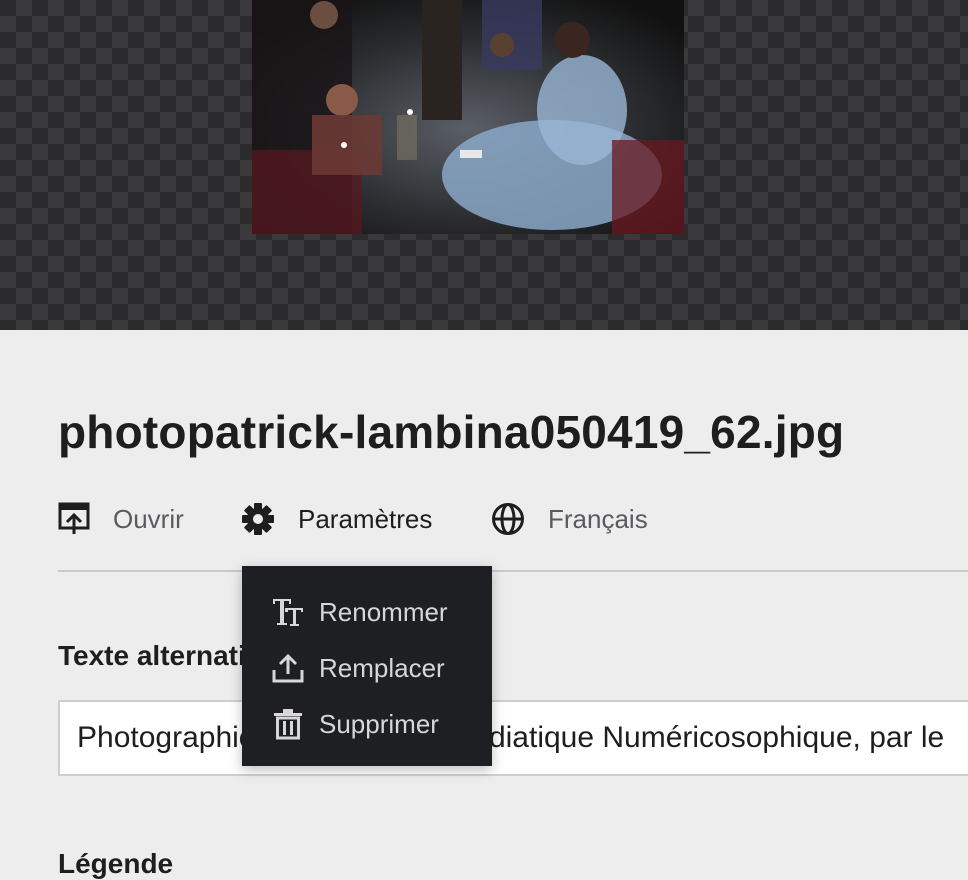  Describe the element at coordinates (148, 518) in the screenshot. I see `open-label: Ouvrir` at that location.